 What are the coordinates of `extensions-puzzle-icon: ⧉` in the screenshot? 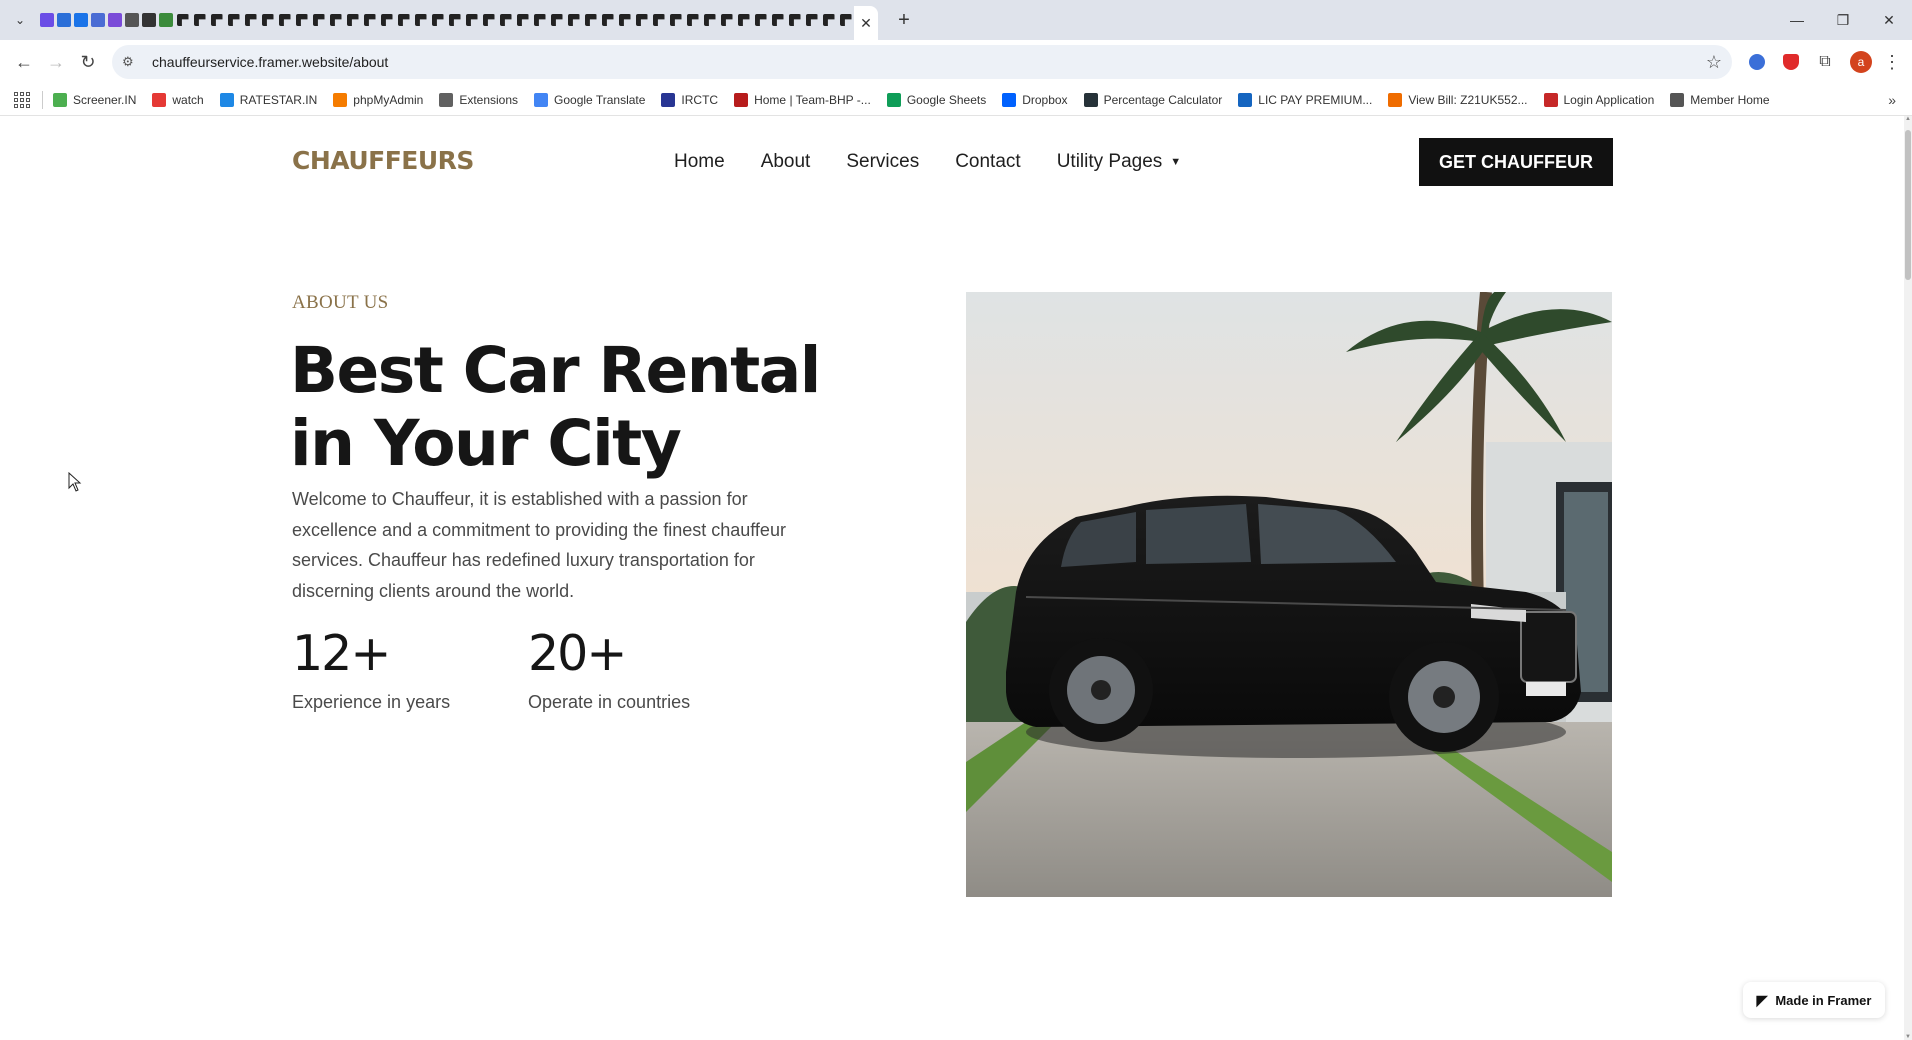 It's located at (1825, 62).